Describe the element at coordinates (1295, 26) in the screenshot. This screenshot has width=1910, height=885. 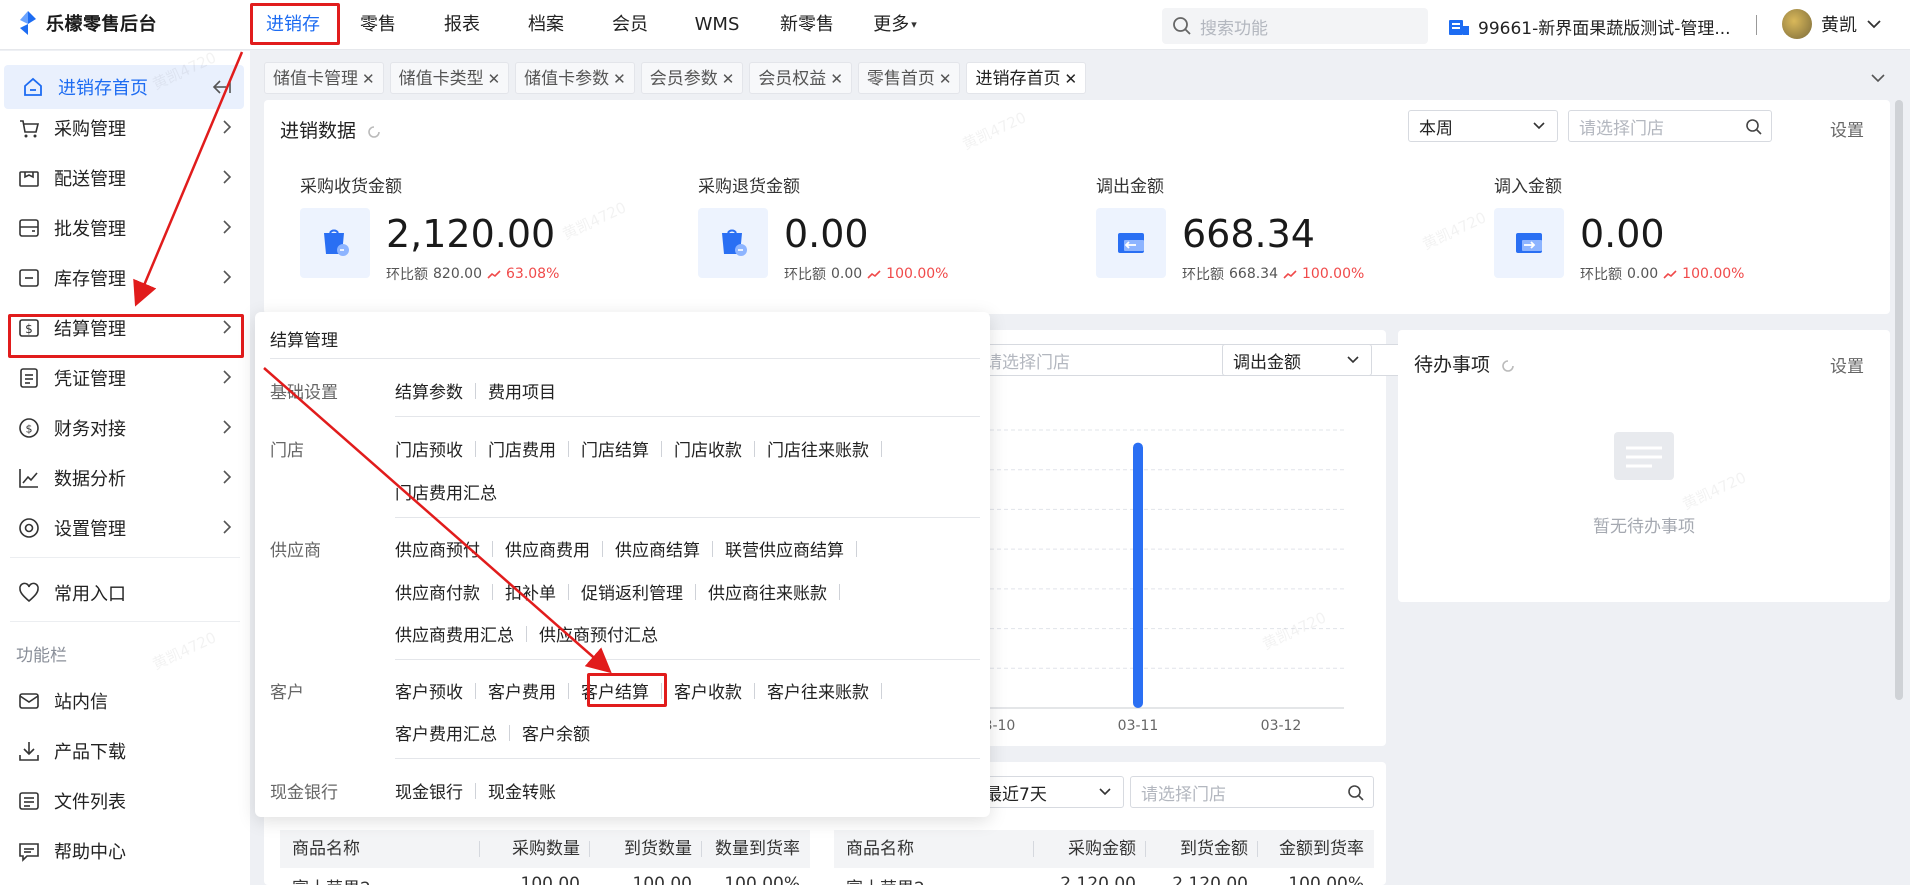
I see `feature-search-input: 搜索功能` at that location.